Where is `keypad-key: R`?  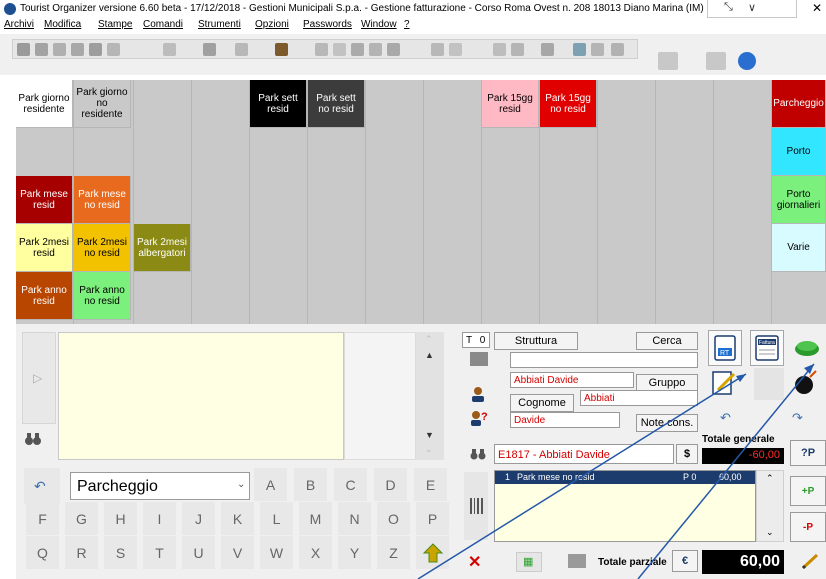 keypad-key: R is located at coordinates (81, 552).